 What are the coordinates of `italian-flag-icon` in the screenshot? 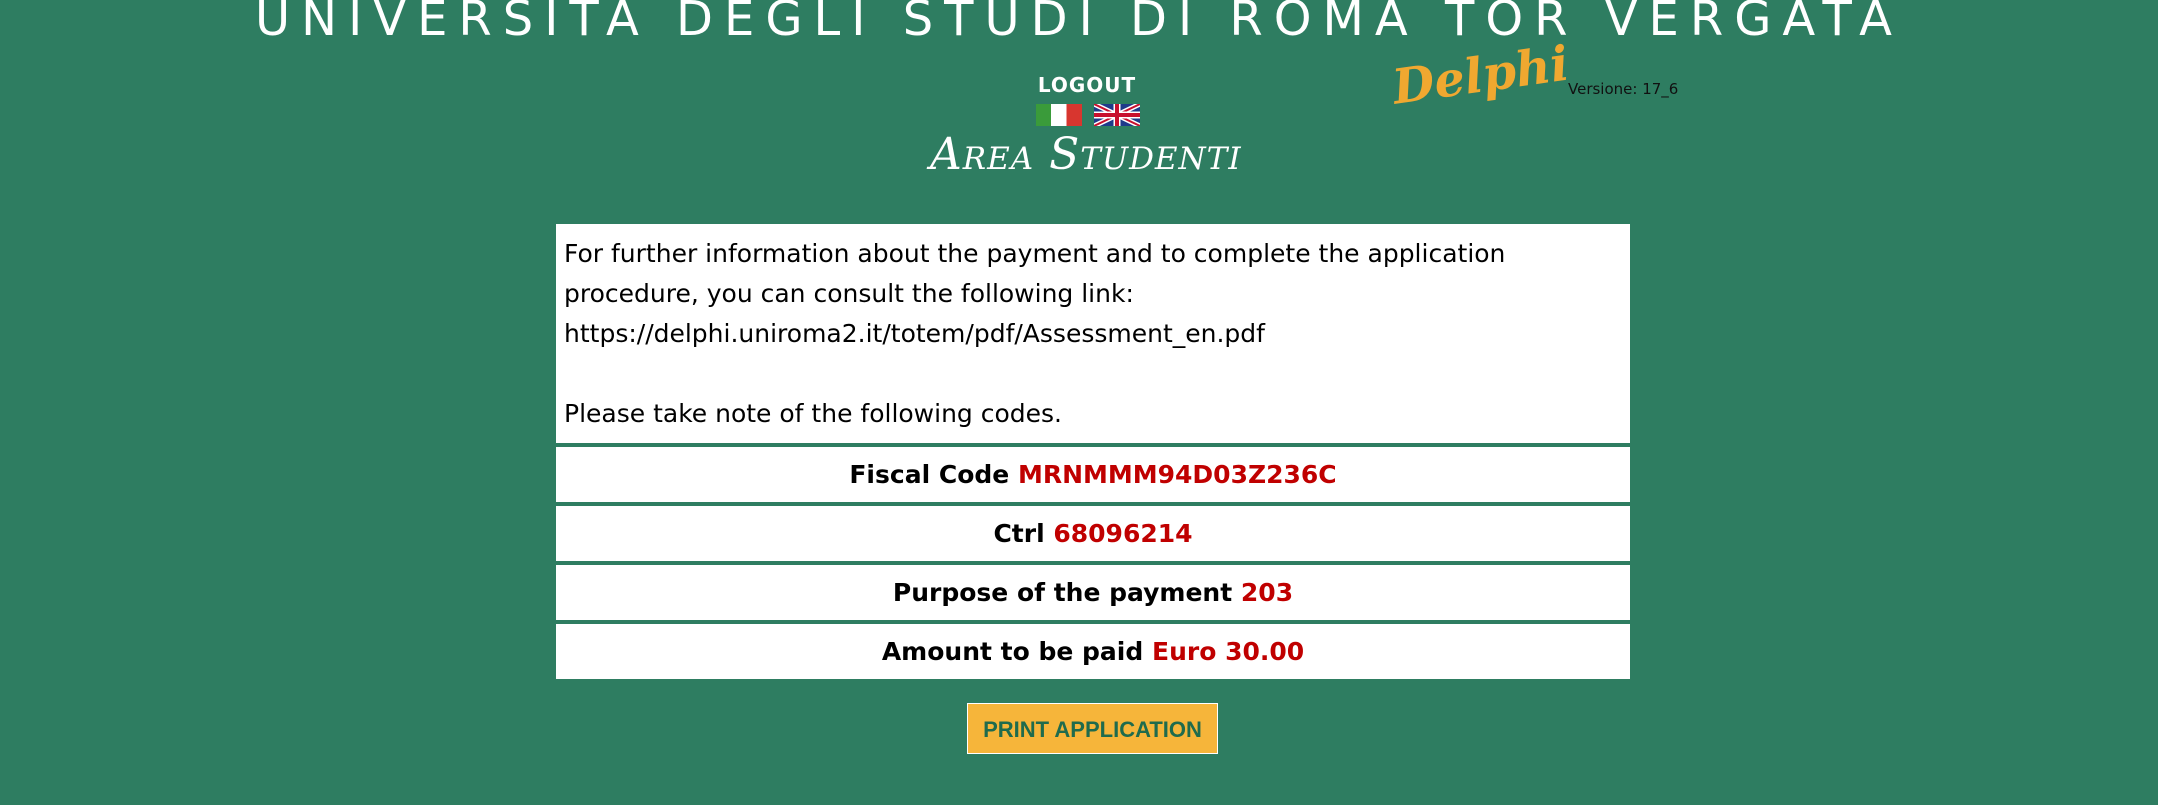 It's located at (1059, 115).